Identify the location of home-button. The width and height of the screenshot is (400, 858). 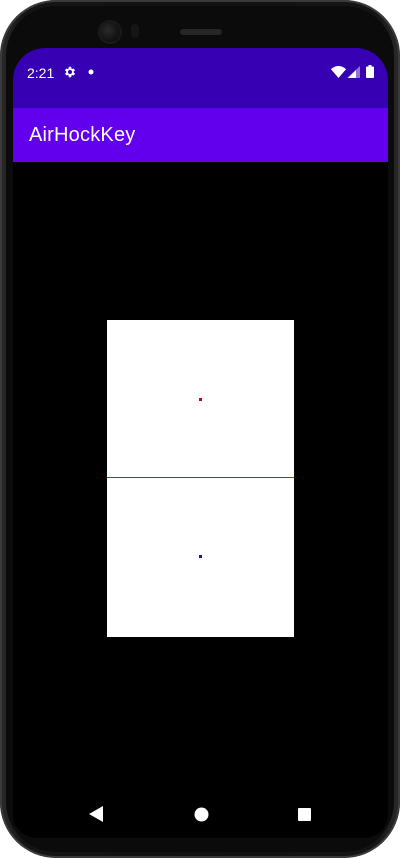
(201, 814).